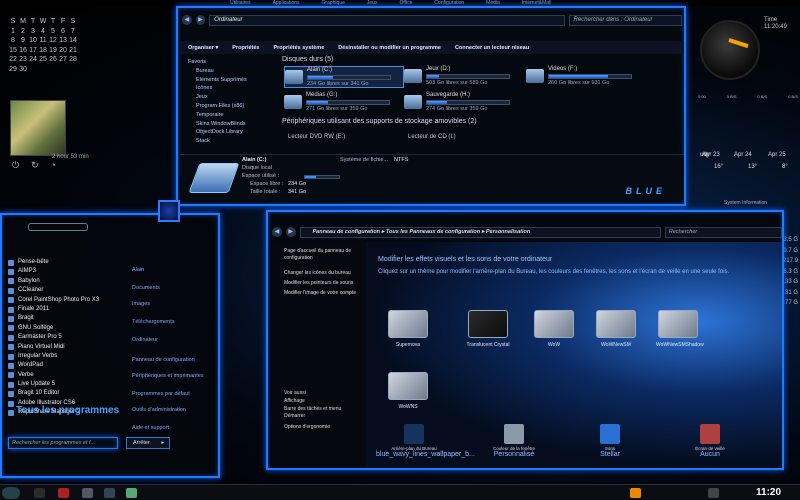  Describe the element at coordinates (635, 493) in the screenshot. I see `tray-icon` at that location.